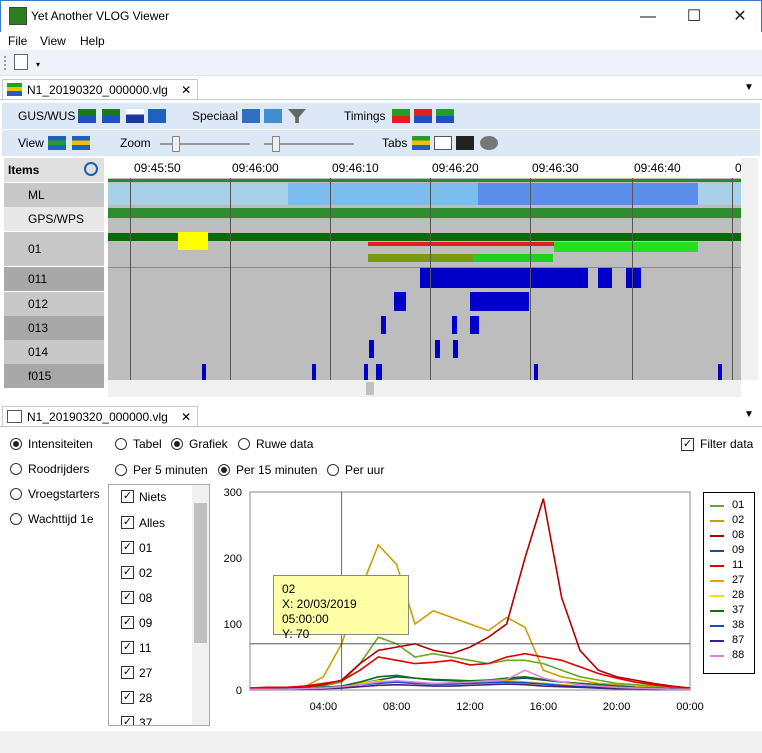 The width and height of the screenshot is (762, 753). I want to click on check-11: ✓, so click(127, 647).